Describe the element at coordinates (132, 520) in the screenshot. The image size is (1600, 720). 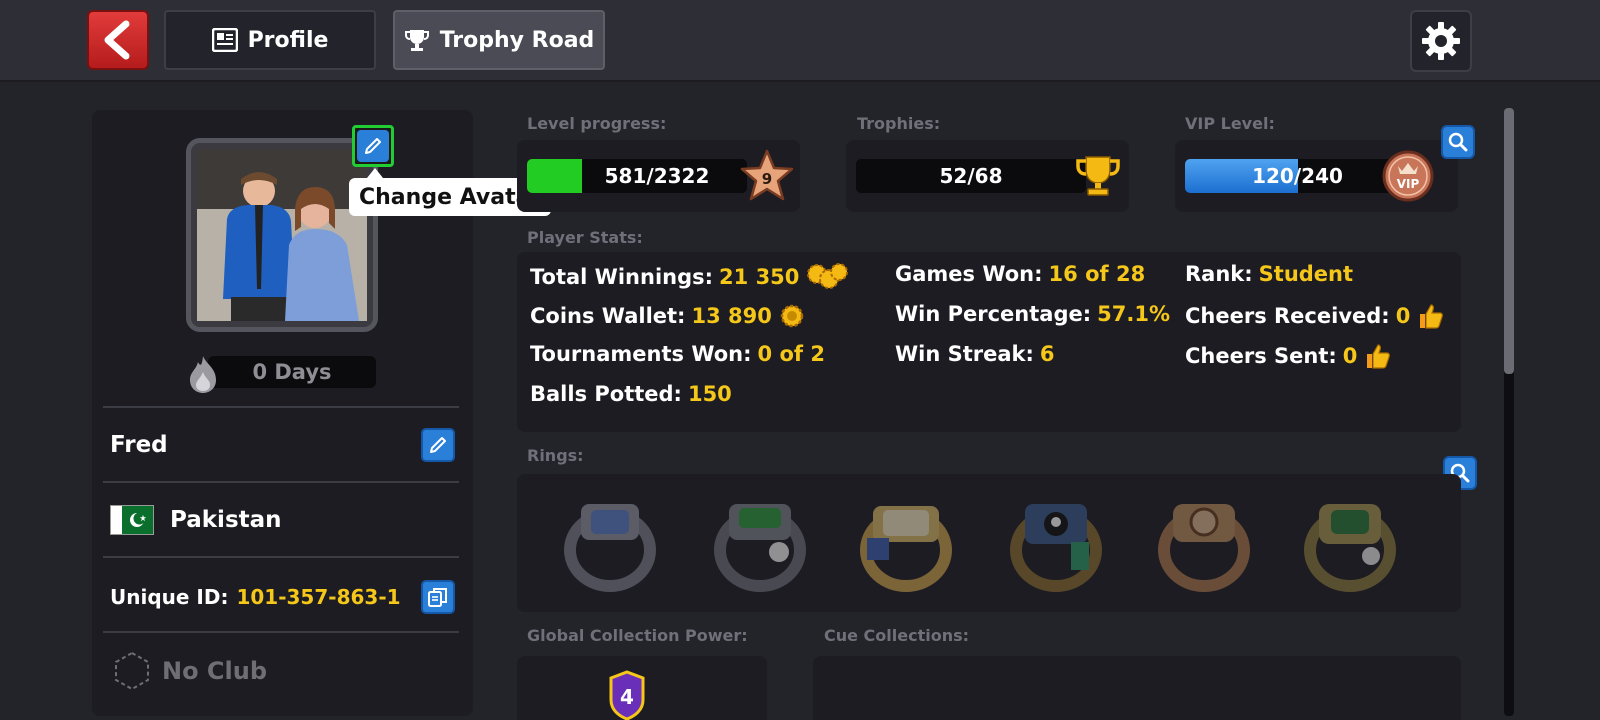
I see `pakistan-flag-icon` at that location.